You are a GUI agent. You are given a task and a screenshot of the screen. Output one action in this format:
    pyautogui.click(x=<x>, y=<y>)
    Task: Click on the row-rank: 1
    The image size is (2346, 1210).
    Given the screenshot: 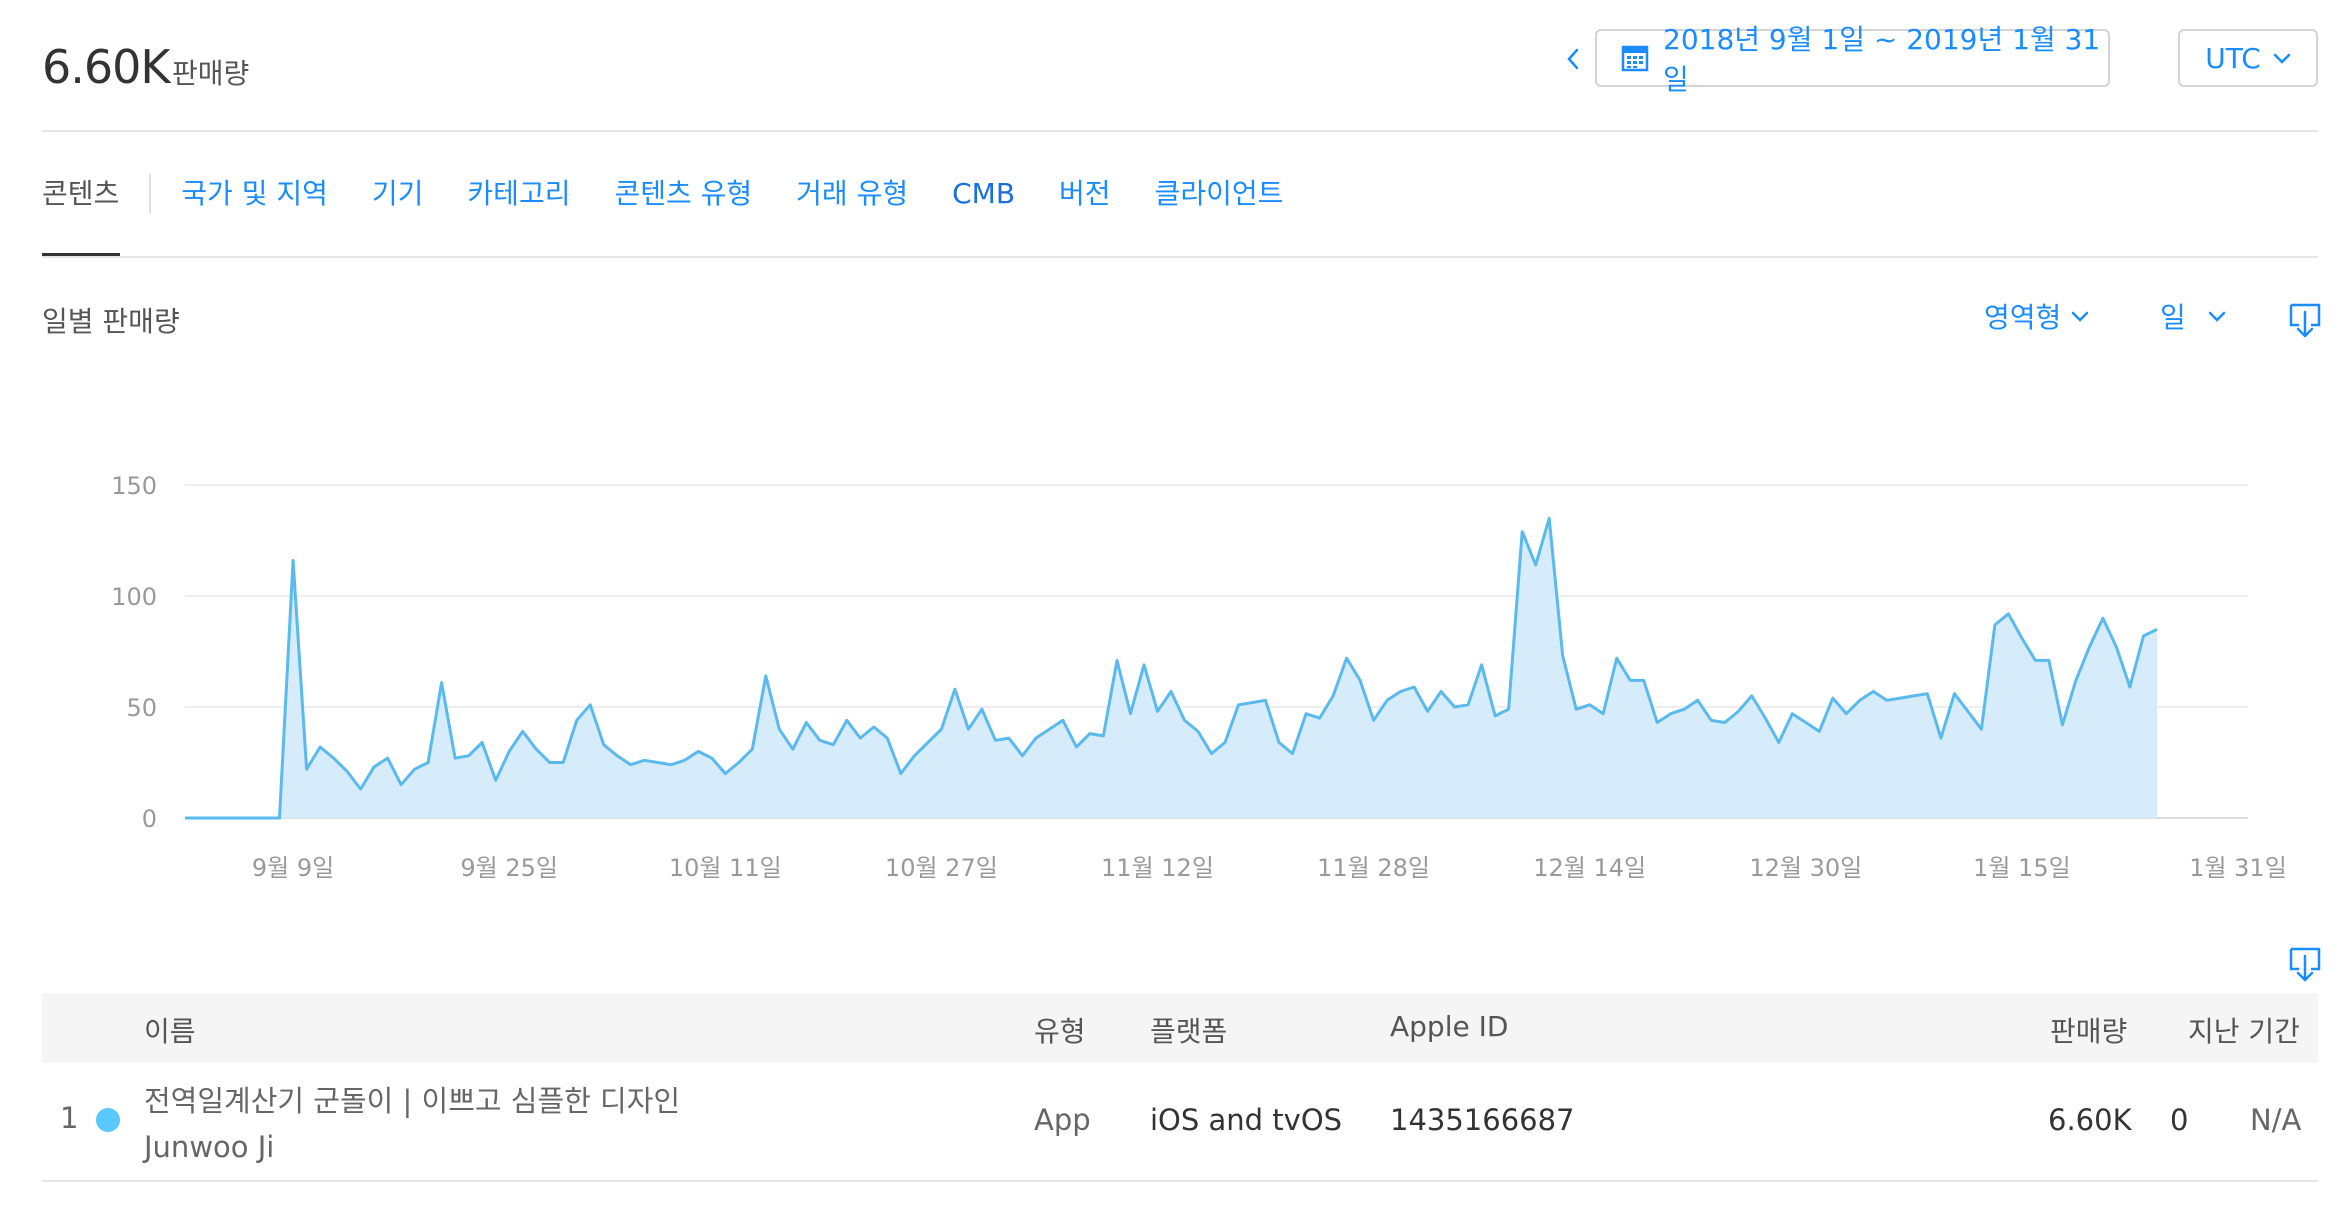 What is the action you would take?
    pyautogui.click(x=69, y=1118)
    